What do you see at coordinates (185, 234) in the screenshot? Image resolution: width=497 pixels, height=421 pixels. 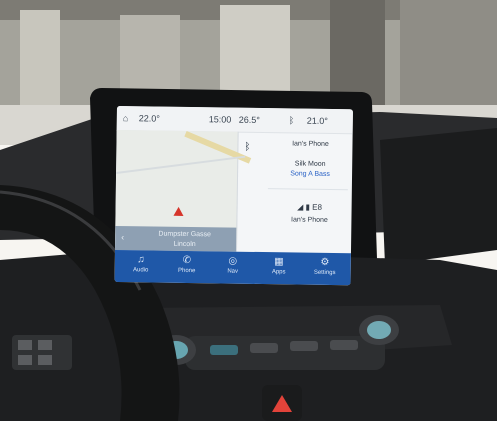 I see `street-name: Dumpster Gasse` at bounding box center [185, 234].